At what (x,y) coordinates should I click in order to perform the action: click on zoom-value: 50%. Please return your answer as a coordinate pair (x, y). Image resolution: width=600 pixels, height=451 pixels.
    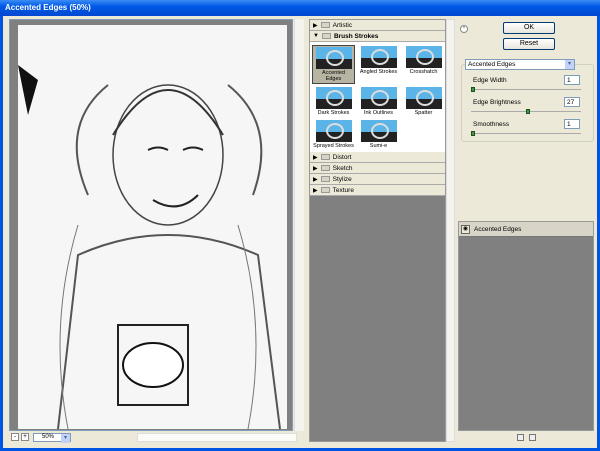
    Looking at the image, I should click on (48, 437).